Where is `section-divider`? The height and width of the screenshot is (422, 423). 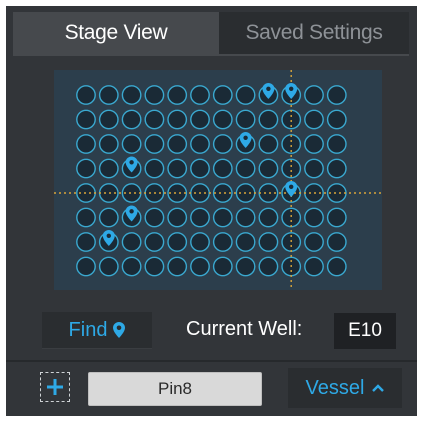
section-divider is located at coordinates (211, 361).